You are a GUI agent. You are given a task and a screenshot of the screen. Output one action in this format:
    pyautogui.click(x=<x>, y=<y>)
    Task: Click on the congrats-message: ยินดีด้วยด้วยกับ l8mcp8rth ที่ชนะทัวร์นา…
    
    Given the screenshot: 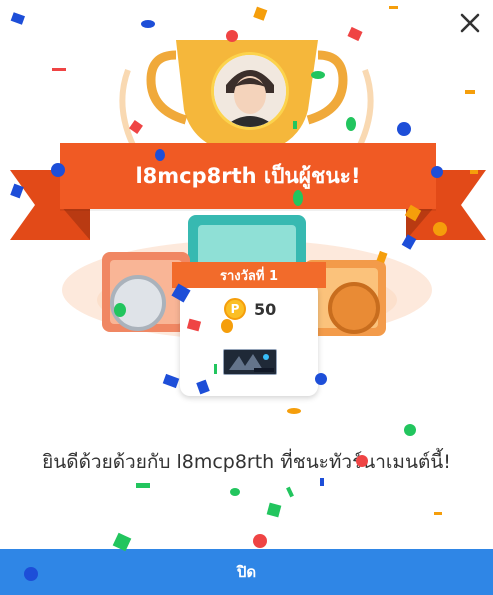 What is the action you would take?
    pyautogui.click(x=246, y=462)
    